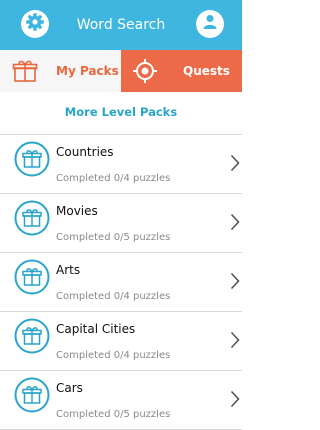 This screenshot has width=320, height=430. I want to click on tab-quests: Quests, so click(181, 71).